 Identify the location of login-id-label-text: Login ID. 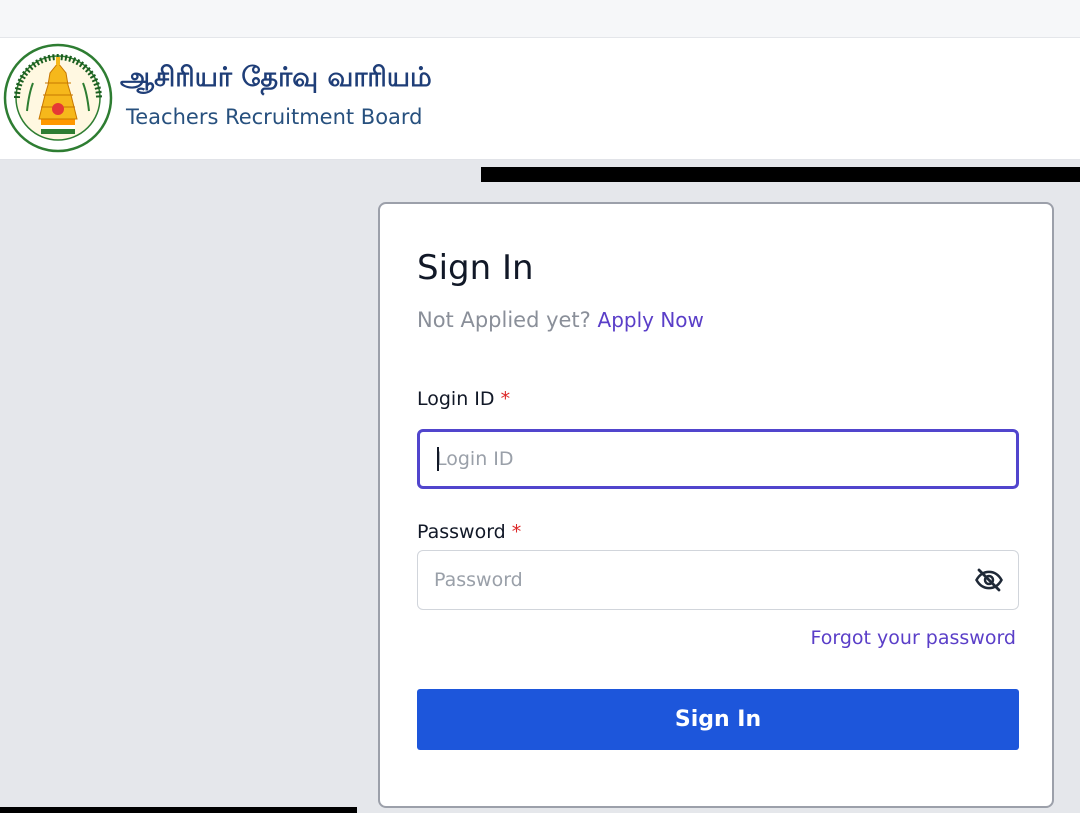
(456, 399).